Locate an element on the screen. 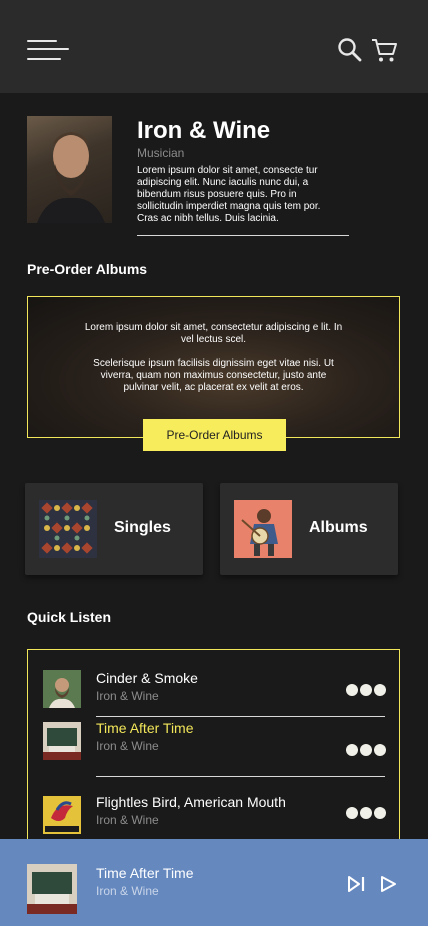  artist-name: Iron & Wine is located at coordinates (204, 130).